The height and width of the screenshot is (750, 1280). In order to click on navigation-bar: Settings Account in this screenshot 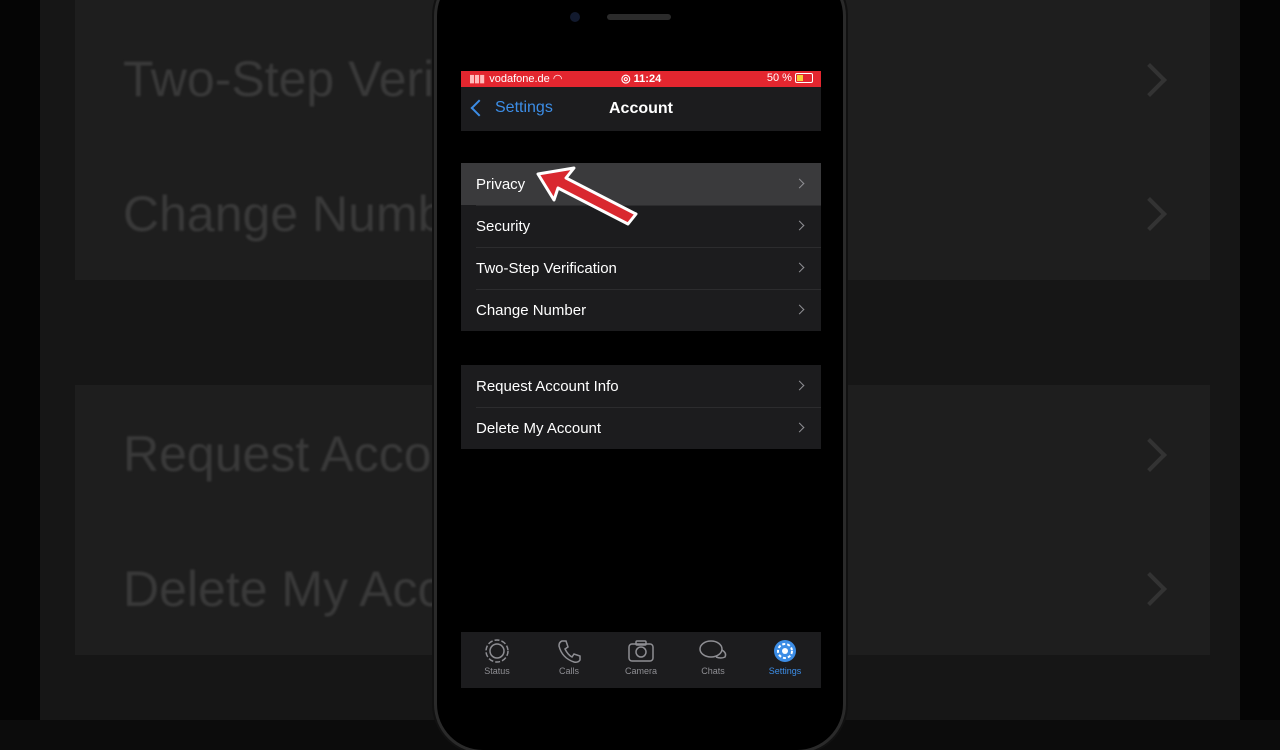, I will do `click(641, 109)`.